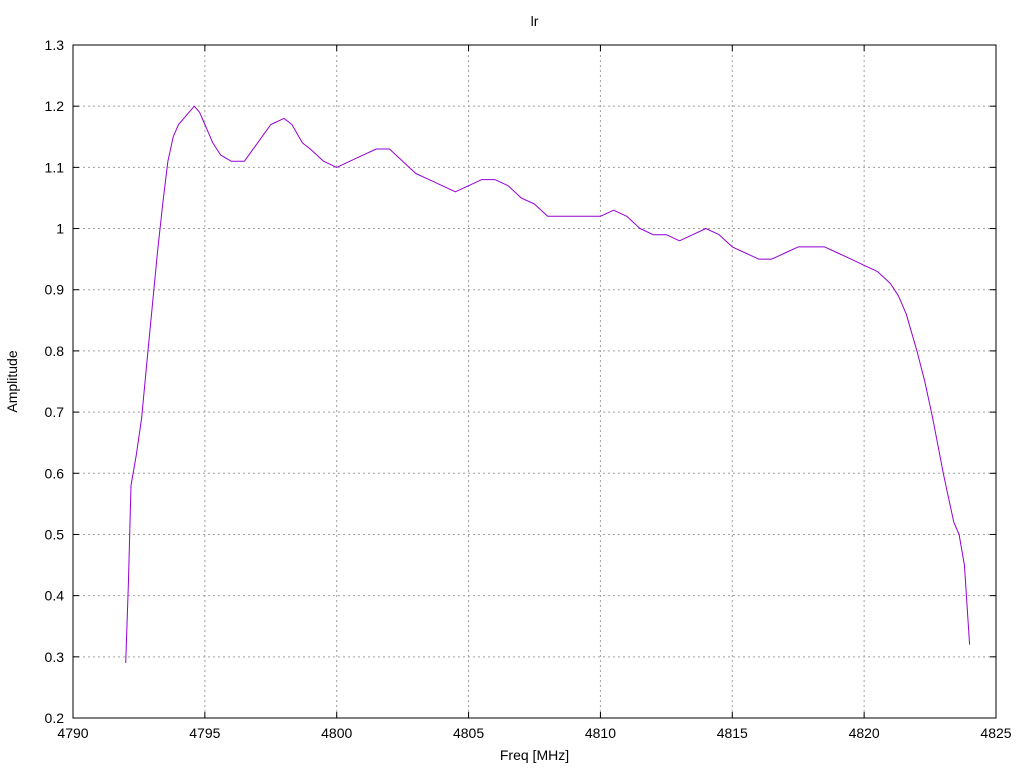  Describe the element at coordinates (336, 733) in the screenshot. I see `x-tick-label: 4800` at that location.